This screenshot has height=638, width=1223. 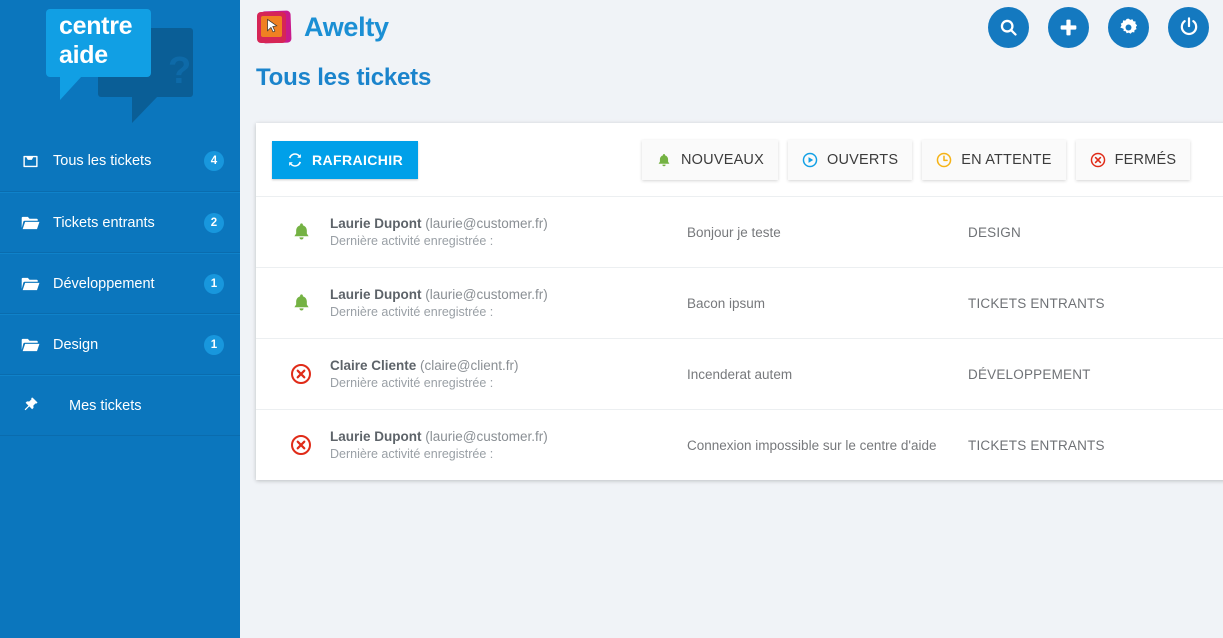 I want to click on ticket-subject: Bonjour je teste, so click(x=734, y=232).